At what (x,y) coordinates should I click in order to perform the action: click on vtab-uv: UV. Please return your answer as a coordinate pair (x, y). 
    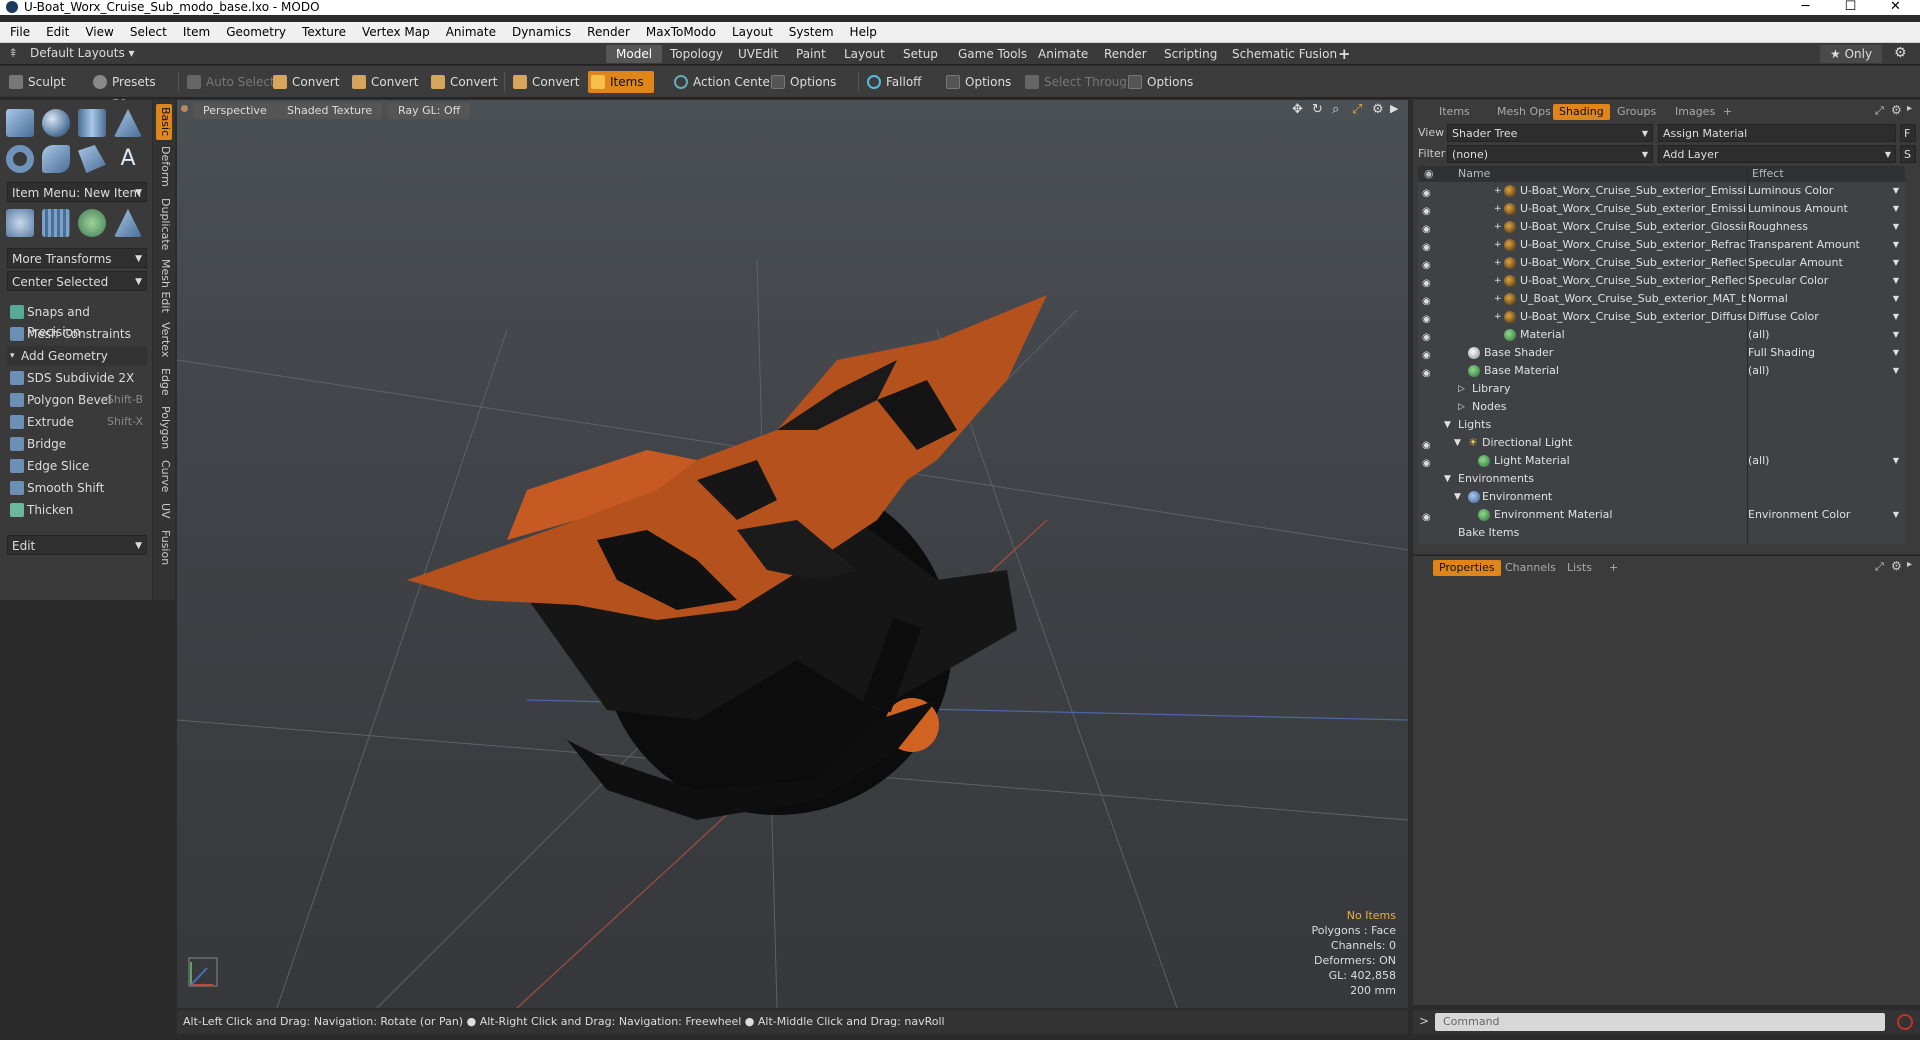
    Looking at the image, I should click on (164, 511).